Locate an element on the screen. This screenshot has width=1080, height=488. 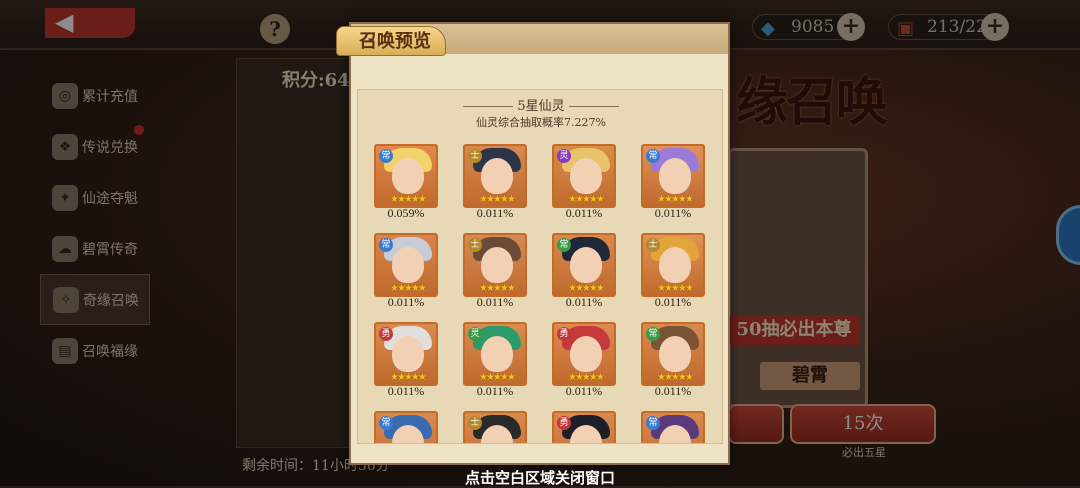
modal-title: 召唤预览 is located at coordinates (391, 41).